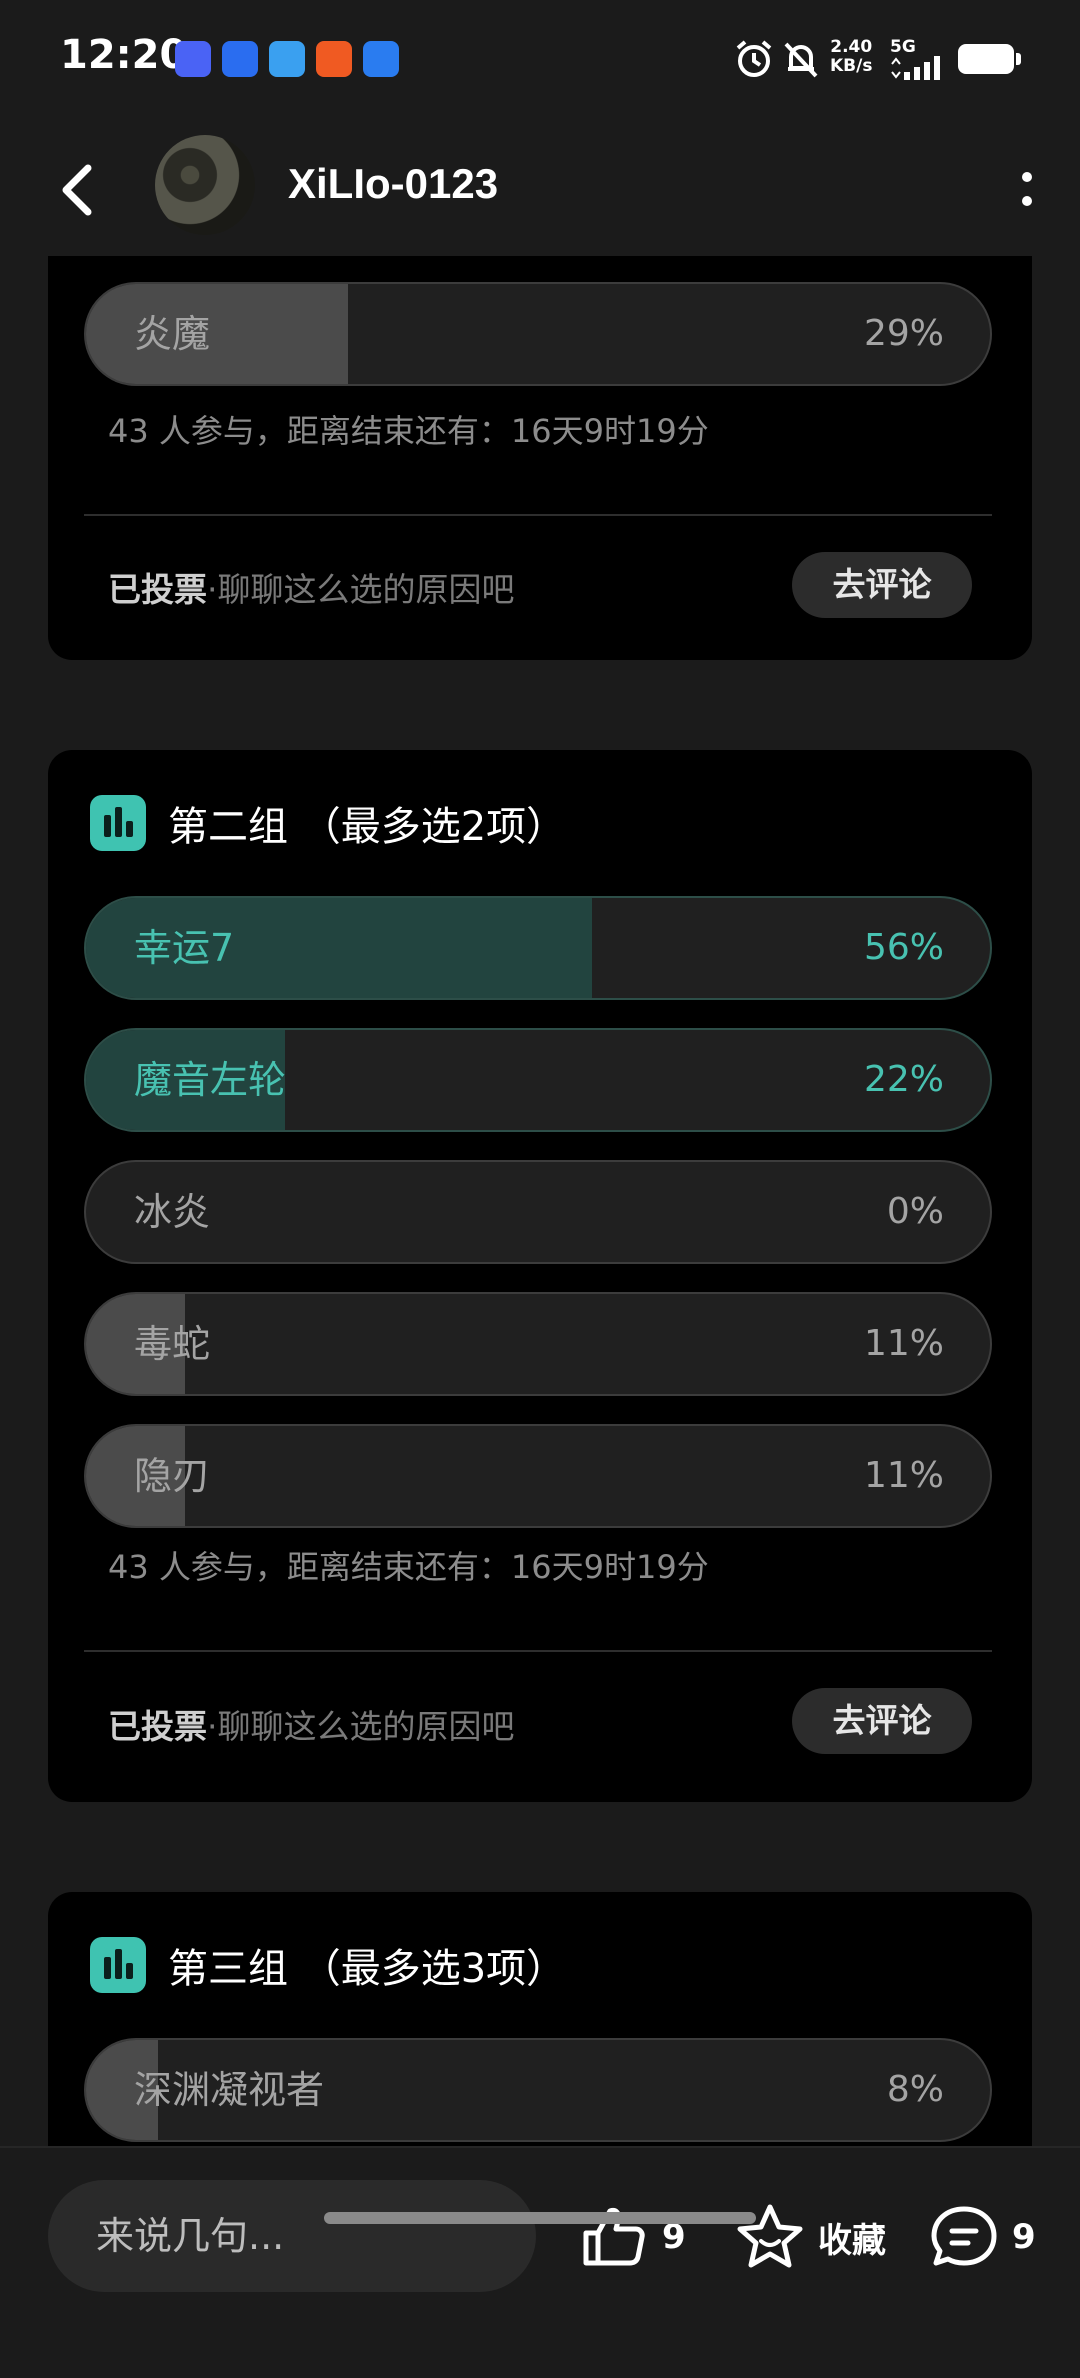  What do you see at coordinates (852, 2240) in the screenshot?
I see `favorite-label: 收藏` at bounding box center [852, 2240].